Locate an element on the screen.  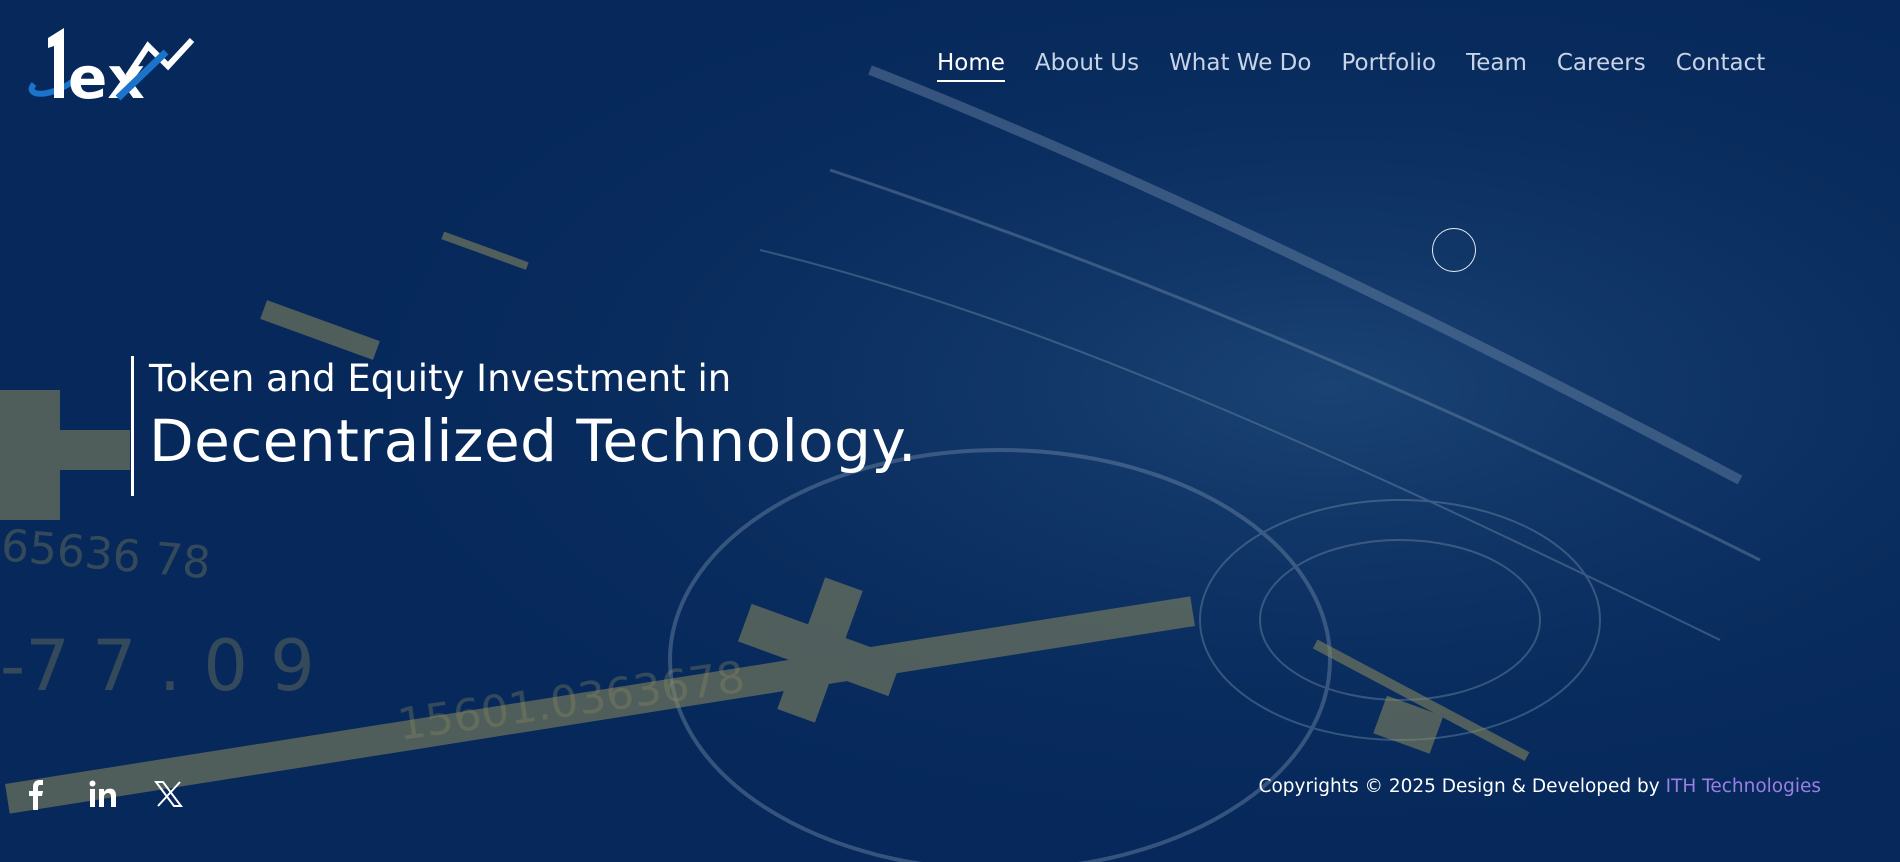
facebook-icon is located at coordinates (36, 795).